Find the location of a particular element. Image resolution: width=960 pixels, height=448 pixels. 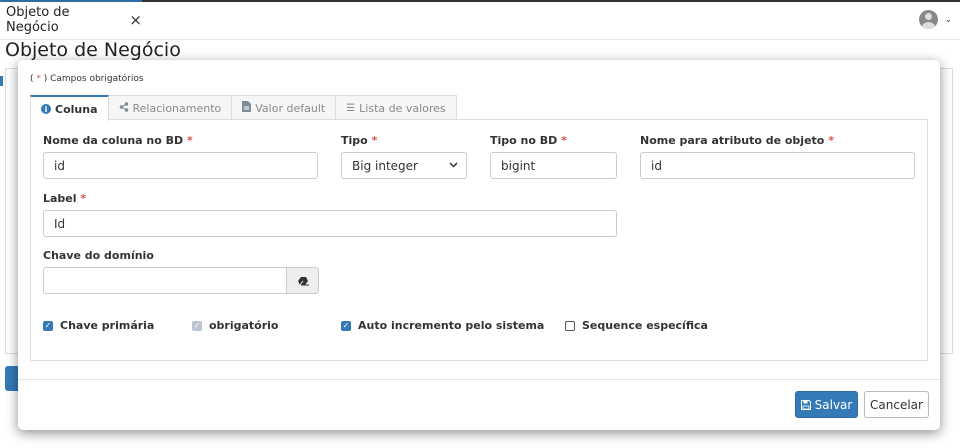

nome-atributo-label: Nome para atributo de objeto * is located at coordinates (737, 140).